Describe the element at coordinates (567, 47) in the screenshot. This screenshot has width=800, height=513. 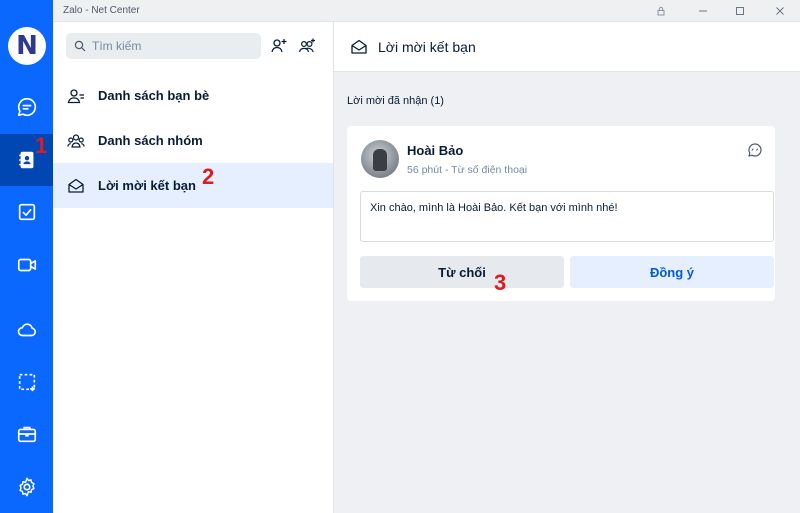
I see `pane-header: Lời mời kết bạn` at that location.